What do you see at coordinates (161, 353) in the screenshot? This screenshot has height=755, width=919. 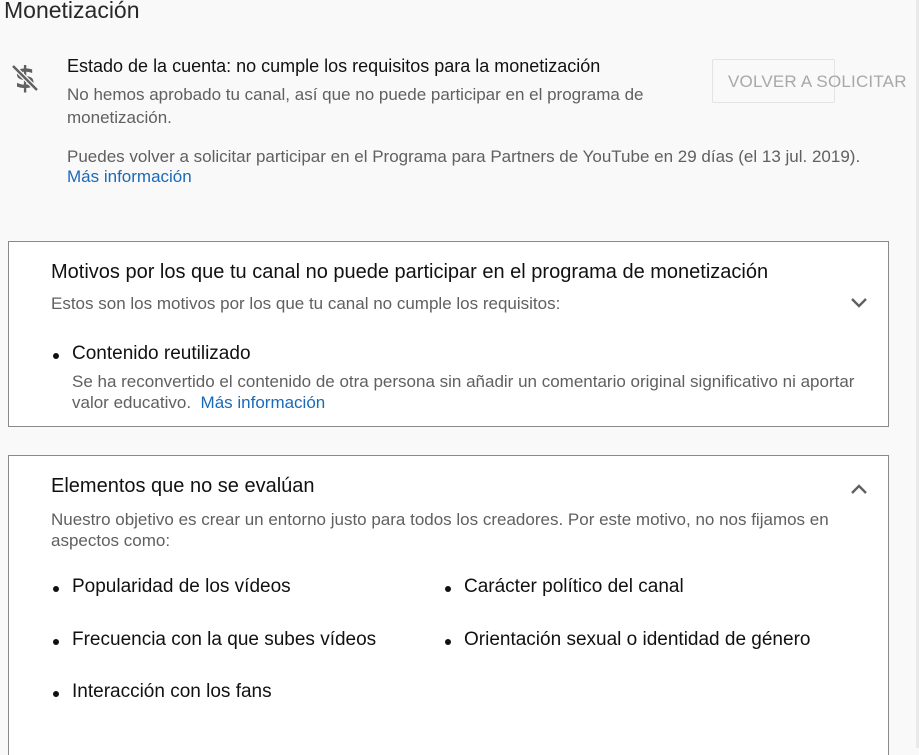 I see `reason-item-label: Contenido reutilizado` at bounding box center [161, 353].